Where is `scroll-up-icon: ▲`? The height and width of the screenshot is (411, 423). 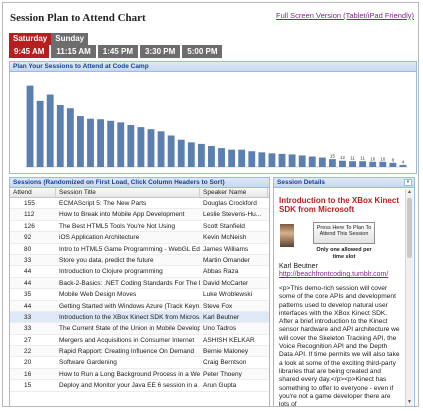 scroll-up-icon: ▲ is located at coordinates (409, 192).